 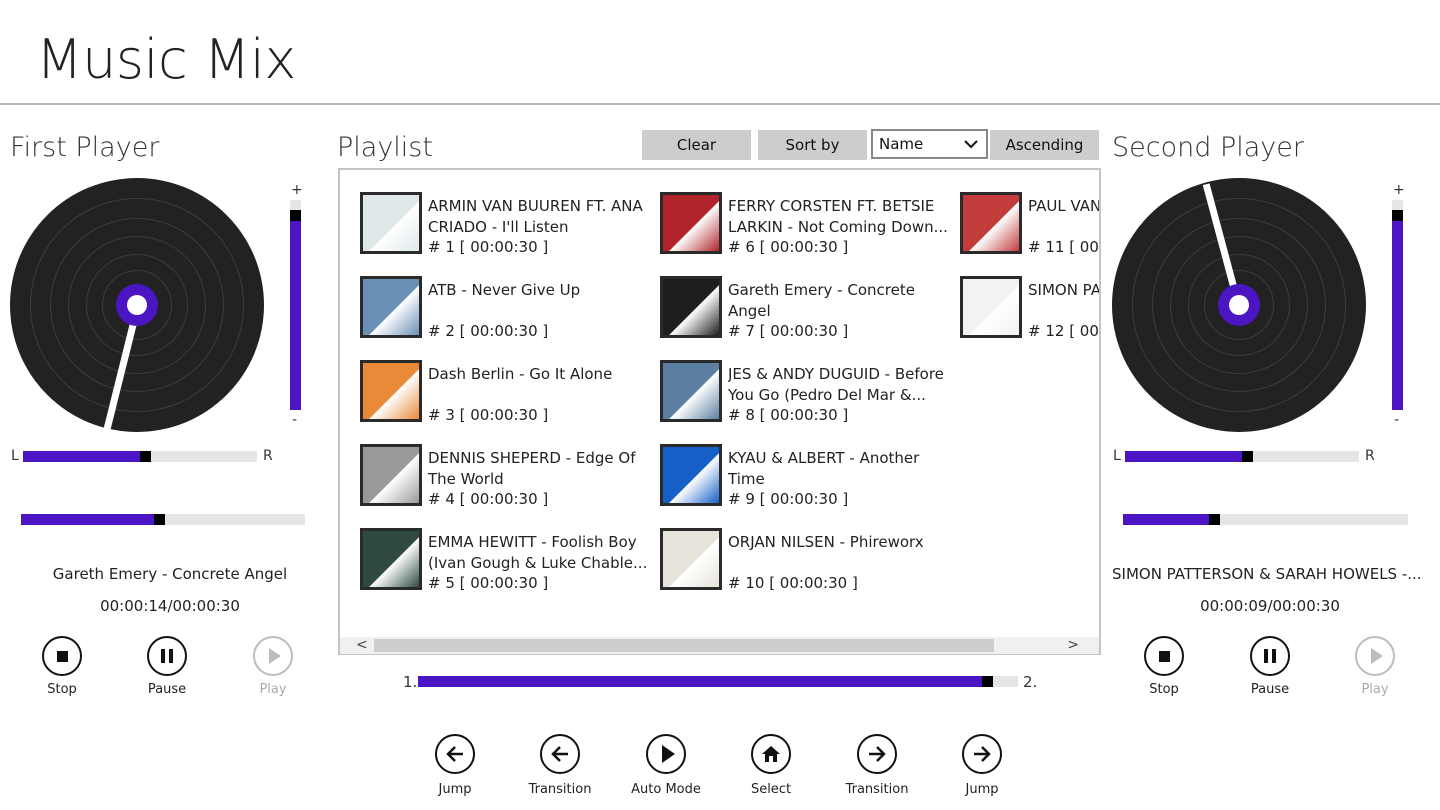 What do you see at coordinates (1073, 645) in the screenshot?
I see `scroll-right-arrow: >` at bounding box center [1073, 645].